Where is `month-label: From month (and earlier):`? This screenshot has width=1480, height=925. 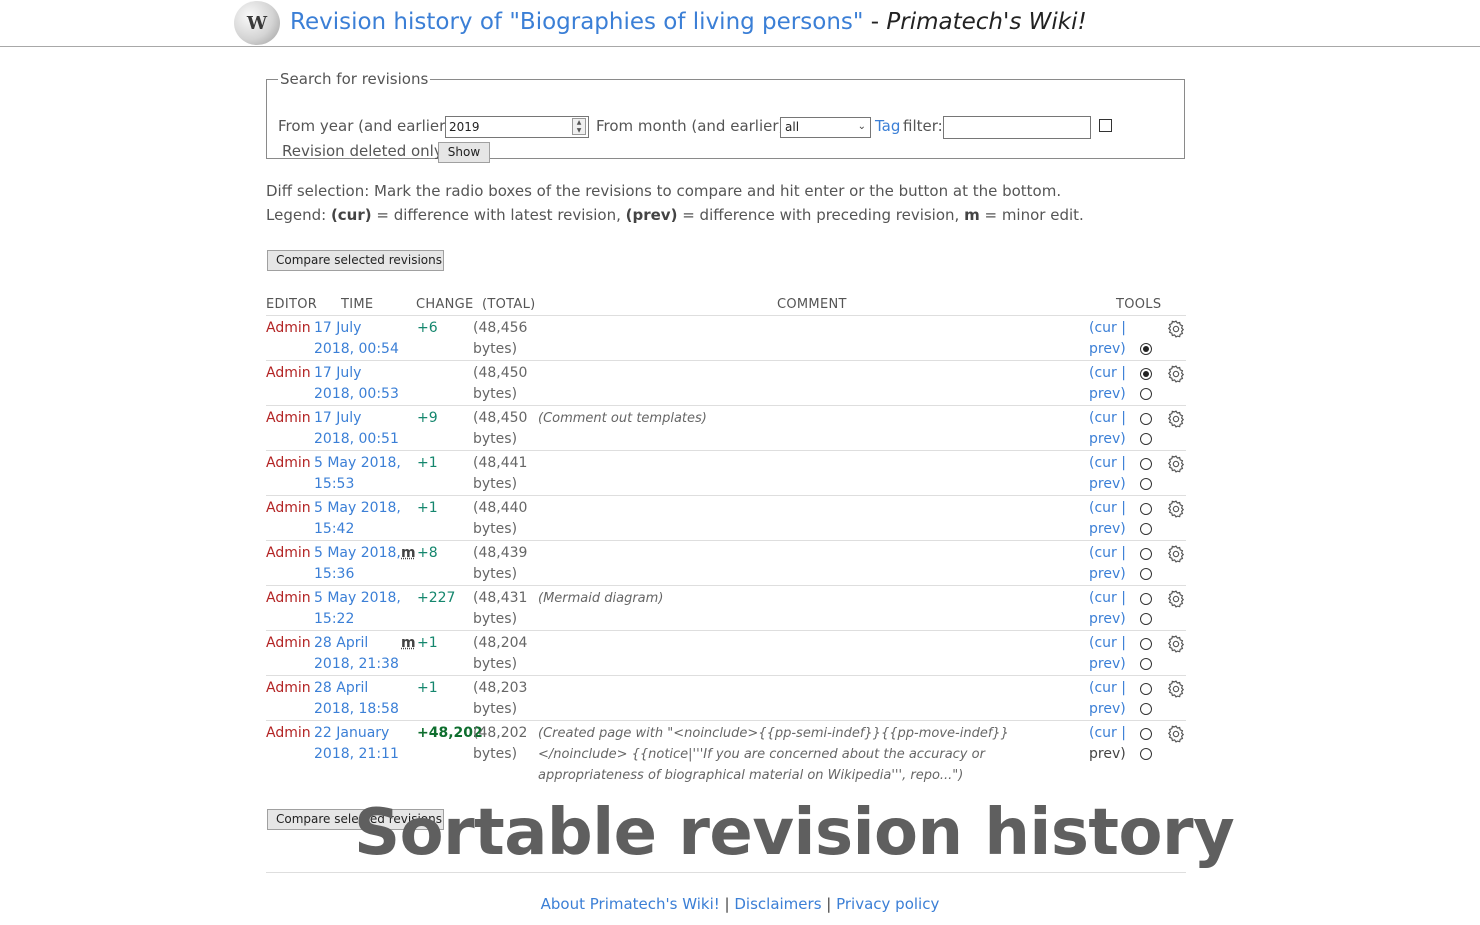
month-label: From month (and earlier): is located at coordinates (693, 126).